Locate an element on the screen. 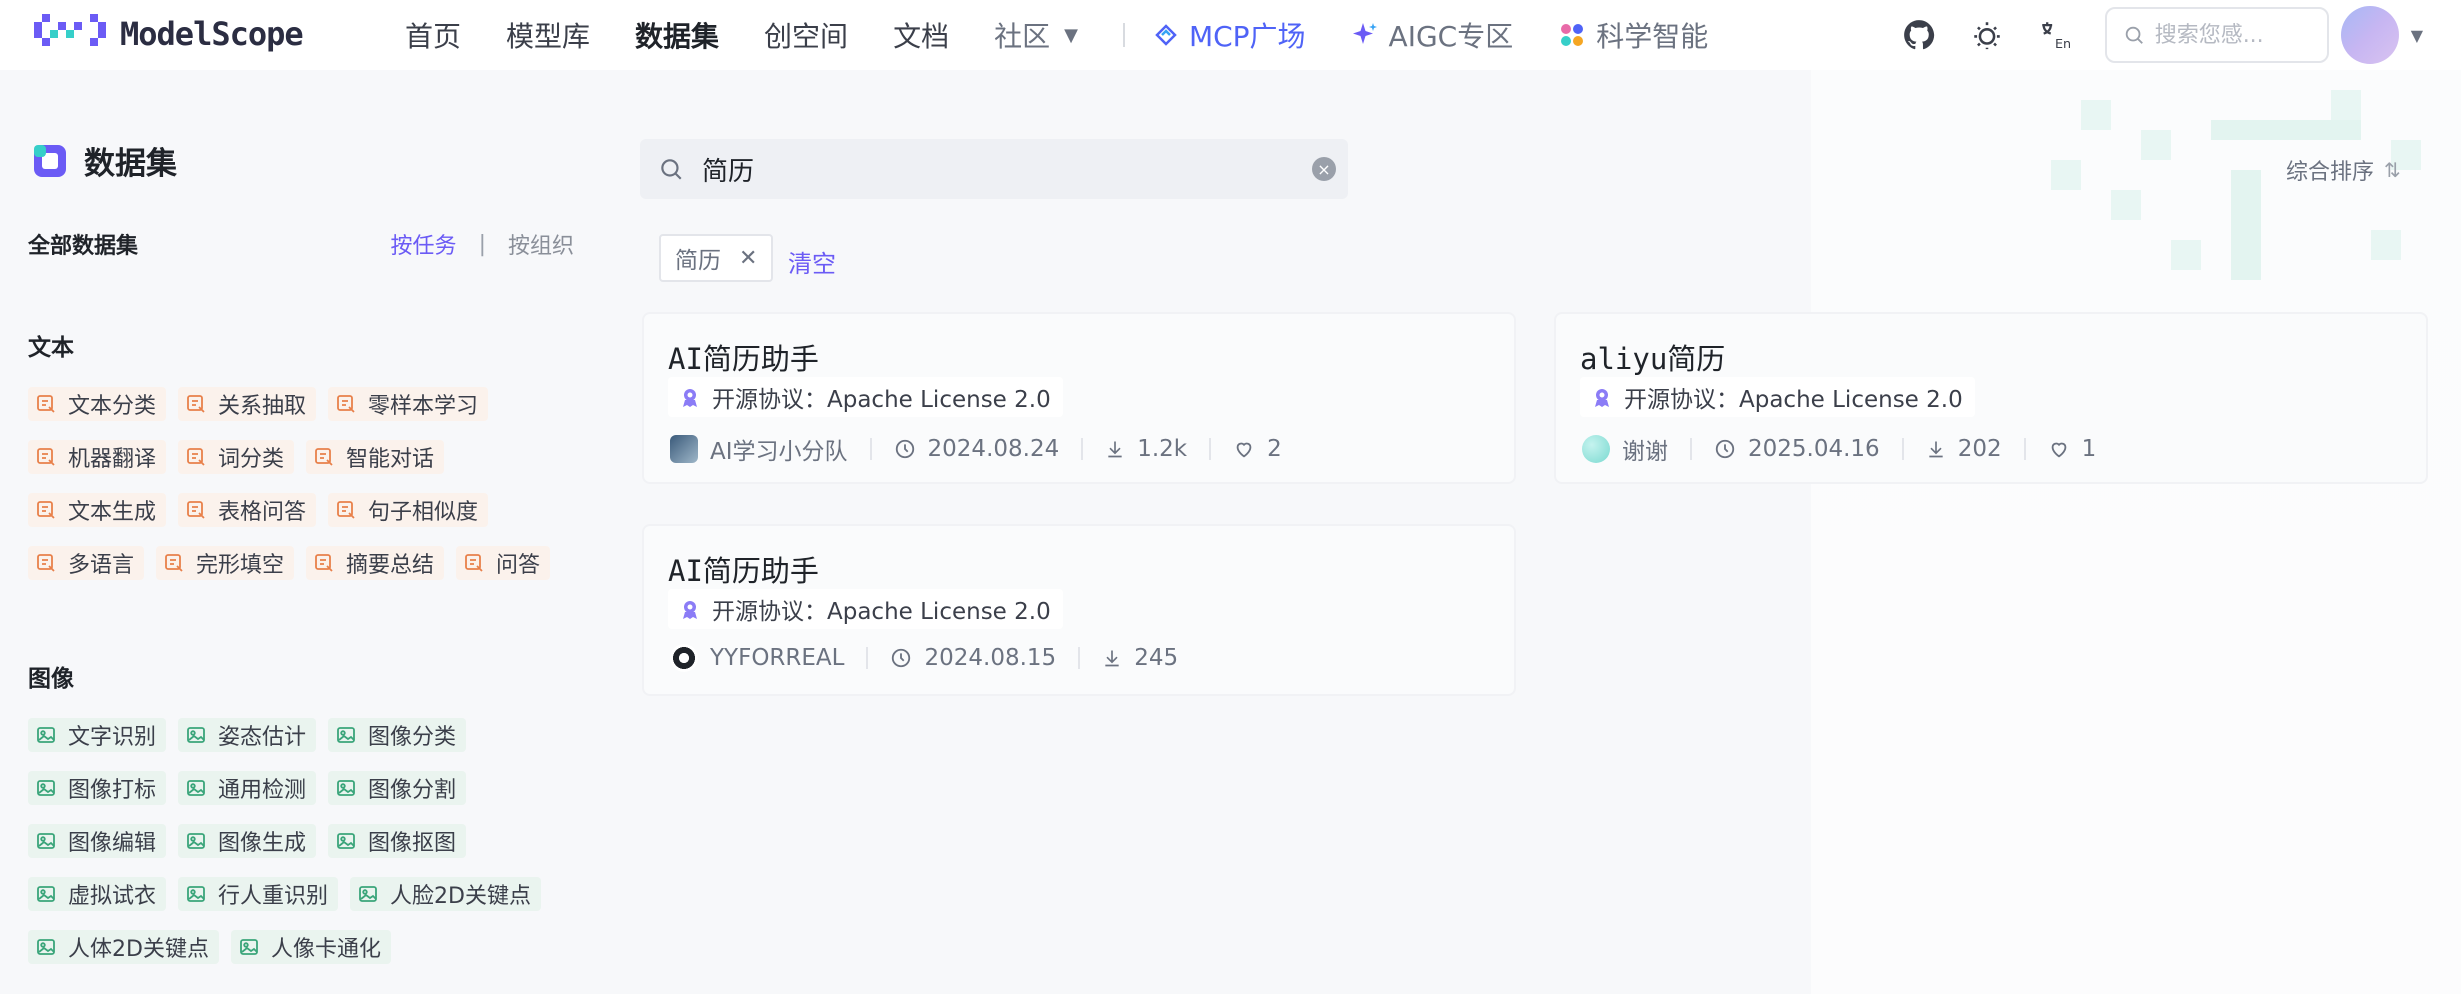 The image size is (2461, 994). tag-label: 表格问答 is located at coordinates (262, 512).